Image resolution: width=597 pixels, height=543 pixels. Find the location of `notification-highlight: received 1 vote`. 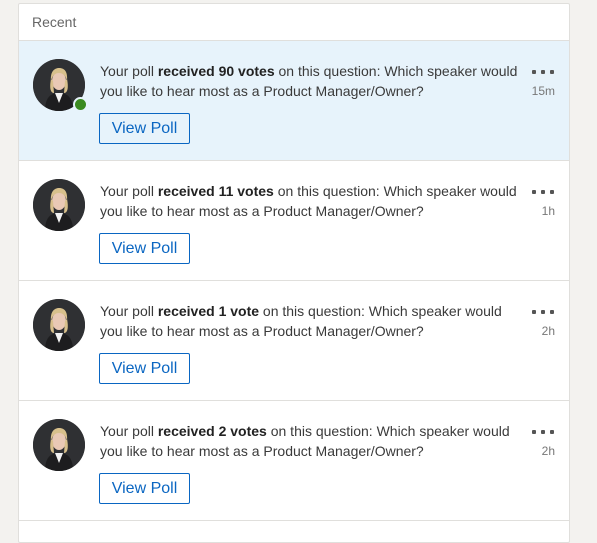

notification-highlight: received 1 vote is located at coordinates (208, 311).